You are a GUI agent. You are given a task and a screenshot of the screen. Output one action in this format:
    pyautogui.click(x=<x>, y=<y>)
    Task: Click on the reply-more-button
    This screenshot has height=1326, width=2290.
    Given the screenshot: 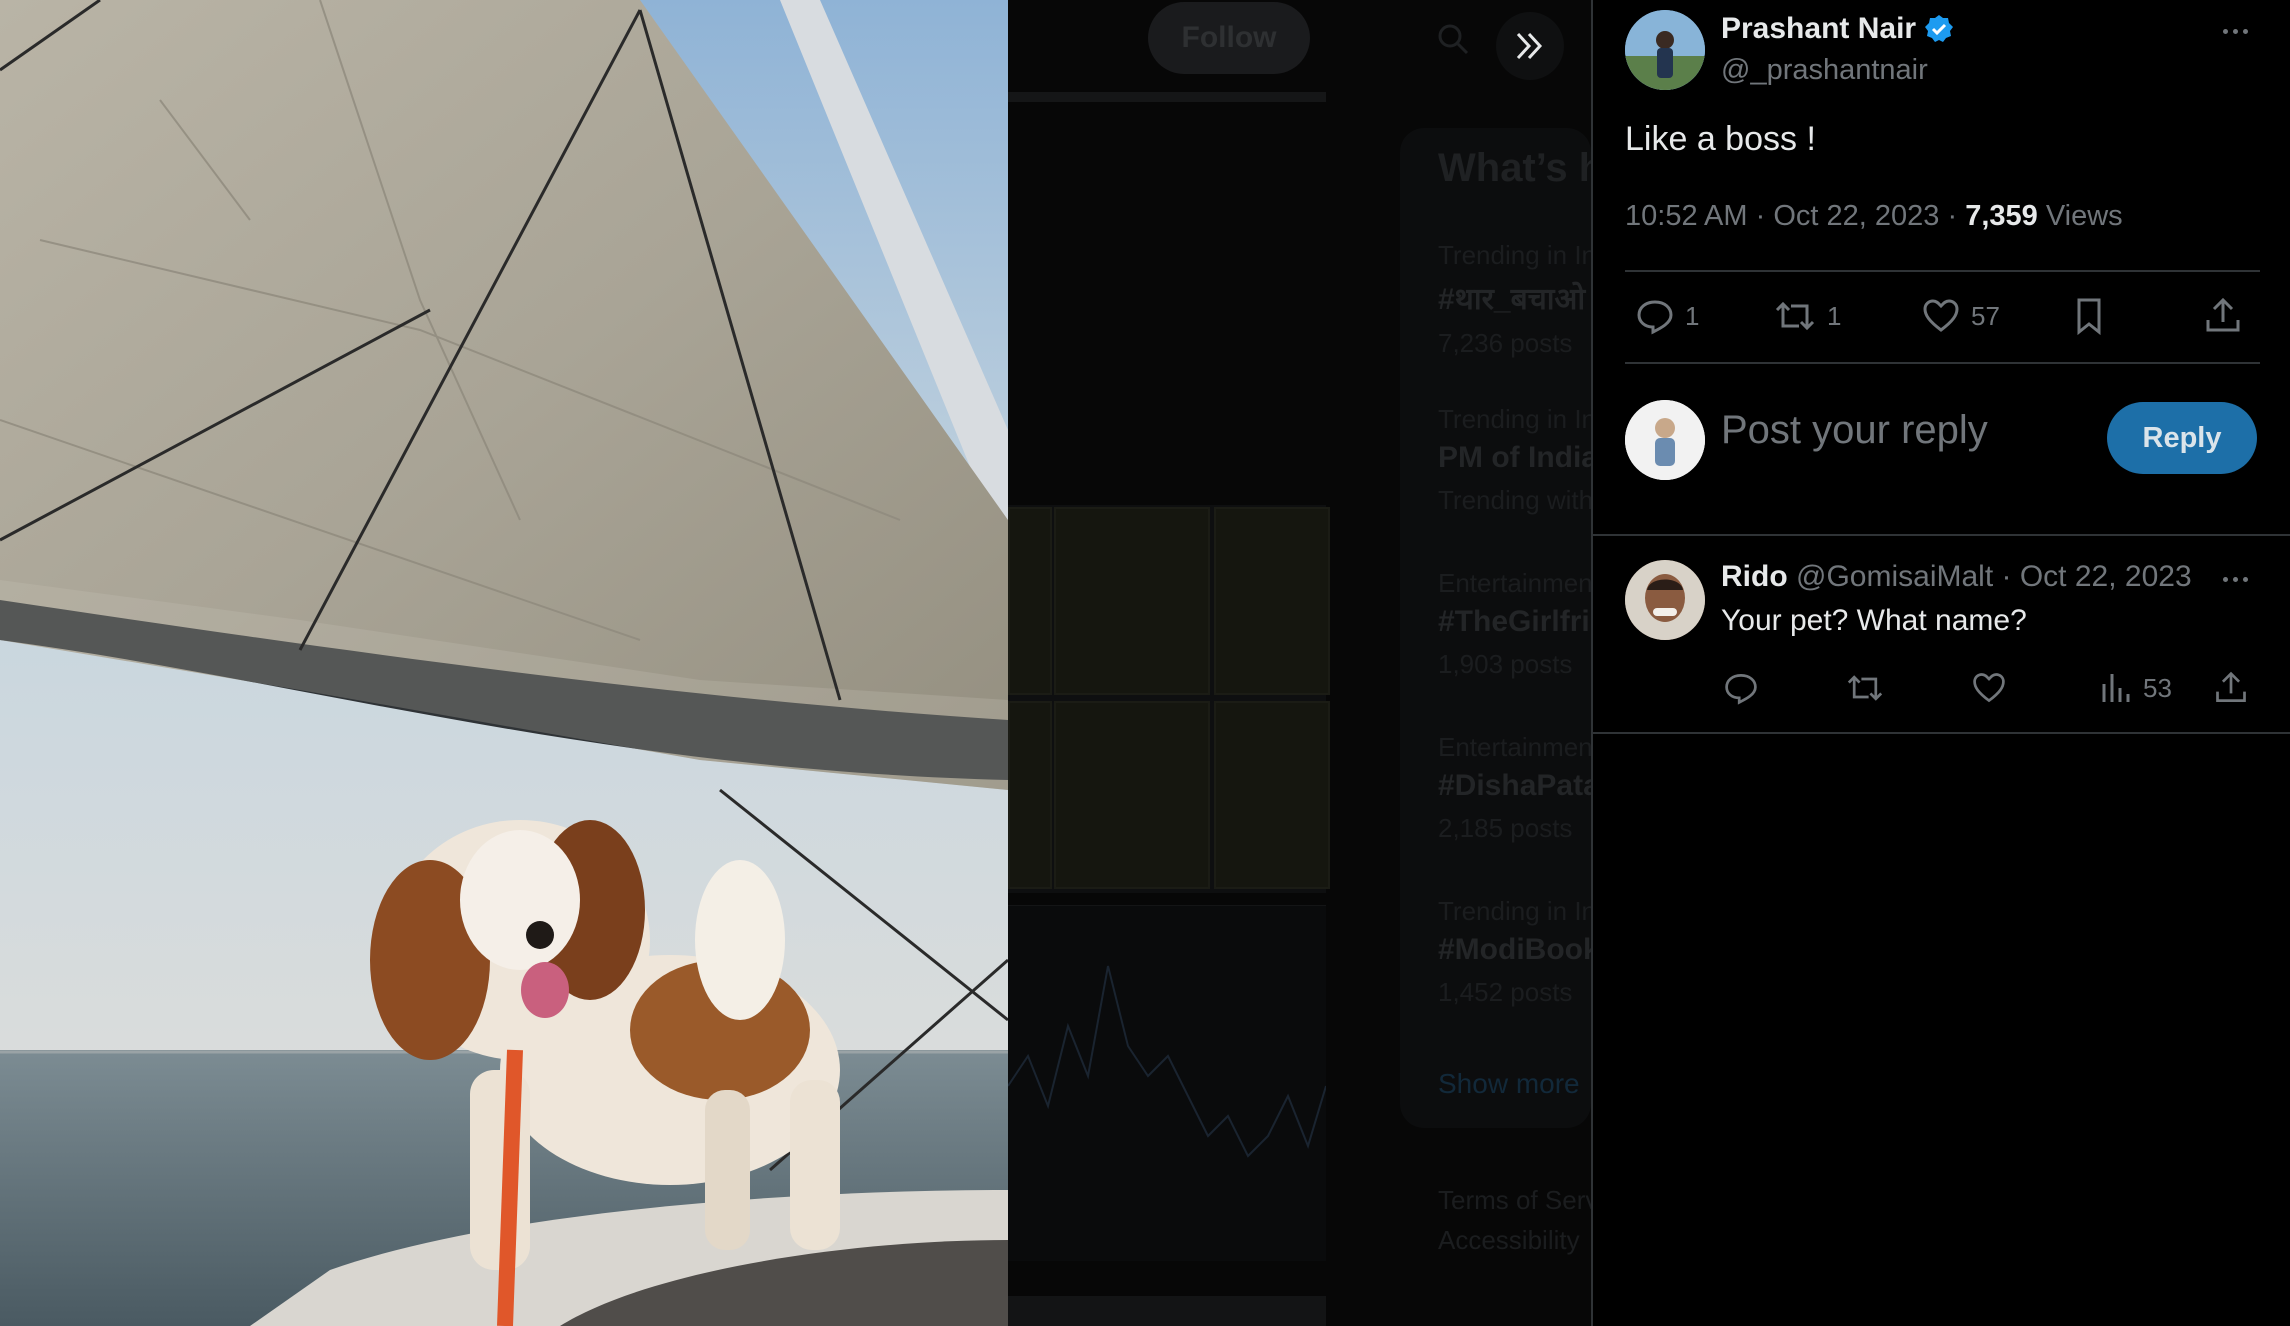 What is the action you would take?
    pyautogui.click(x=2235, y=579)
    